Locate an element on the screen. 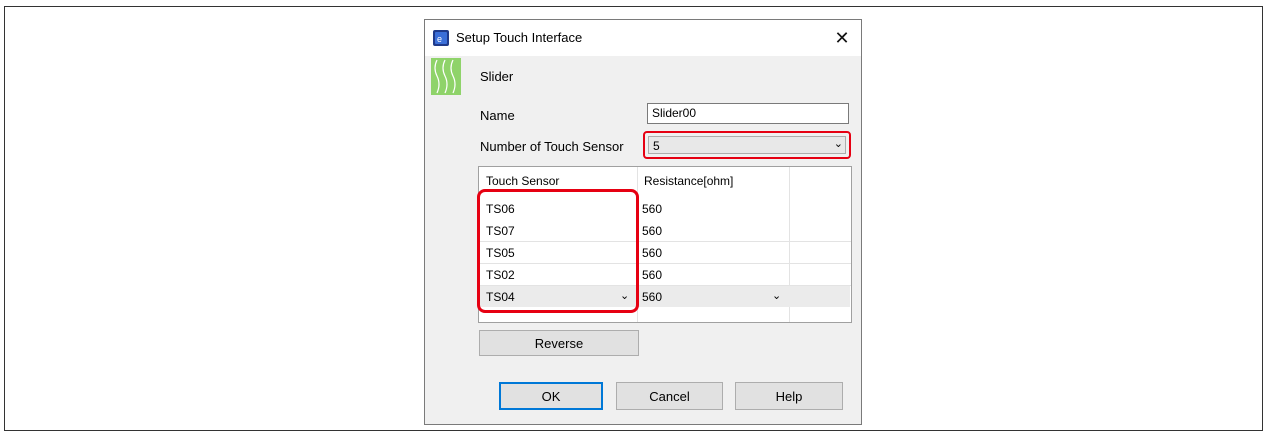 The height and width of the screenshot is (437, 1269). table-cell-sensor: TS05 is located at coordinates (500, 253).